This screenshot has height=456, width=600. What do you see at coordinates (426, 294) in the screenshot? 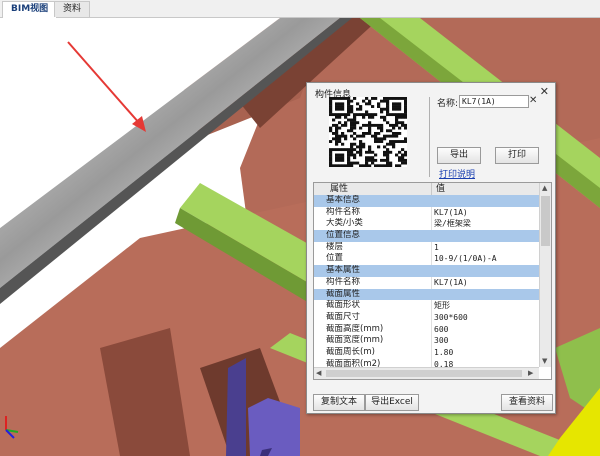
I see `grid-section-row: 截面属性` at bounding box center [426, 294].